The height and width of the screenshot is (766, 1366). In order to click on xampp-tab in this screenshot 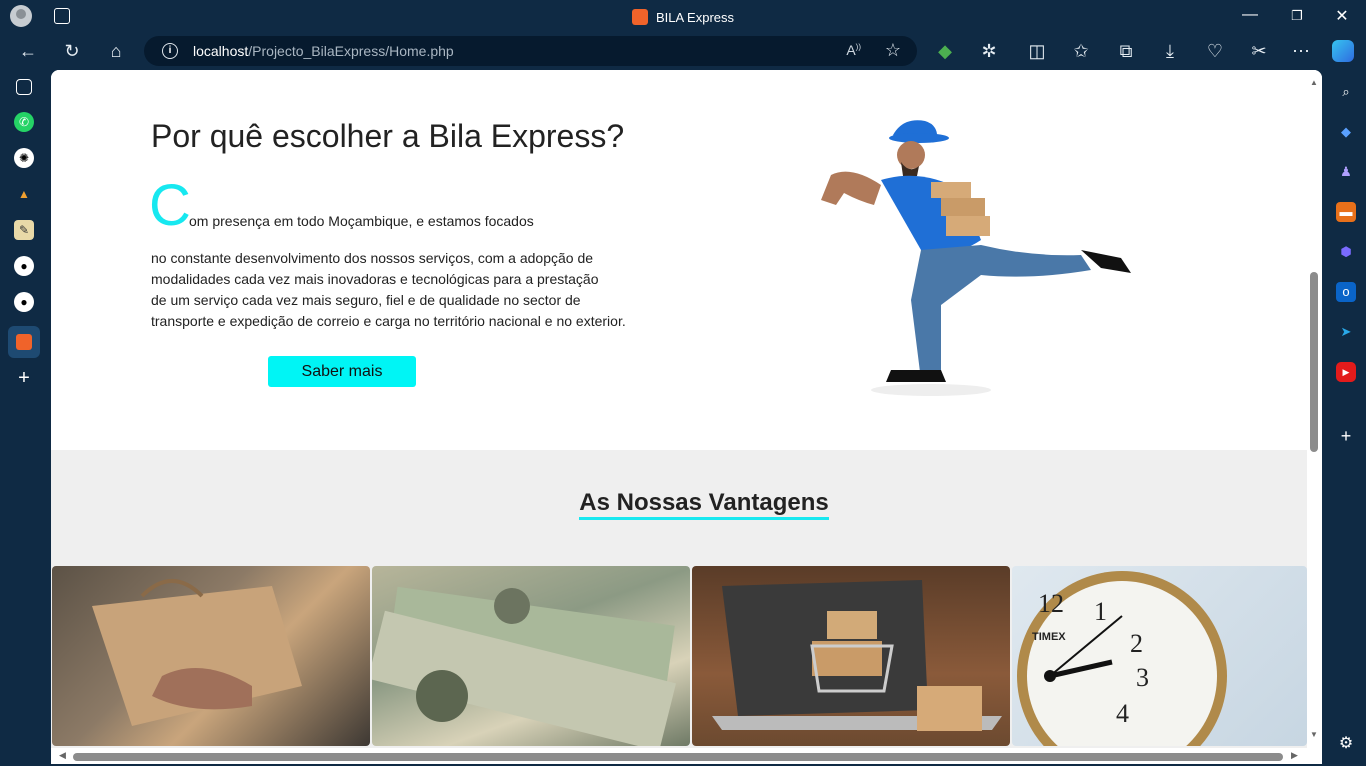, I will do `click(24, 342)`.